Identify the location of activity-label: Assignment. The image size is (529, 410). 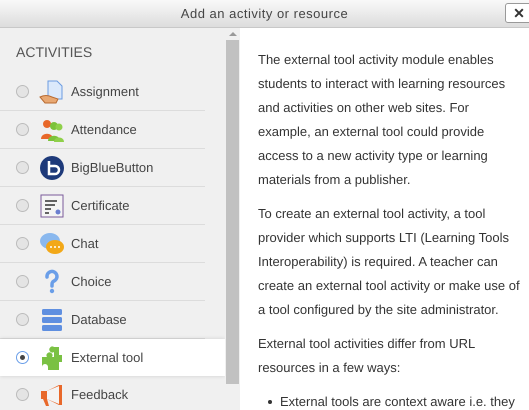
(105, 91).